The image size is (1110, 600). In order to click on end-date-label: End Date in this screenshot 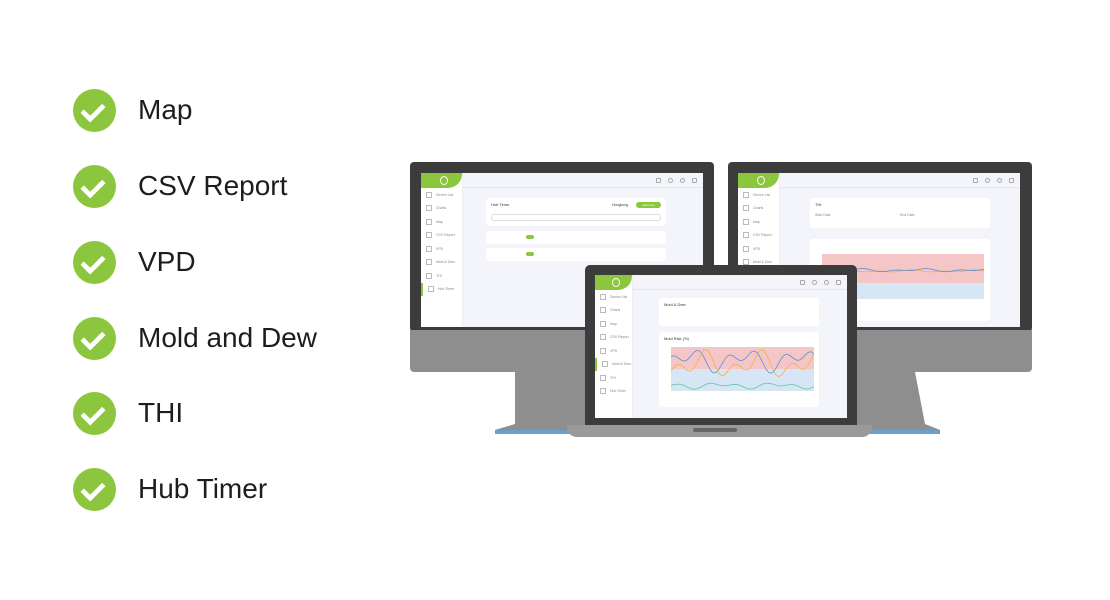, I will do `click(907, 215)`.